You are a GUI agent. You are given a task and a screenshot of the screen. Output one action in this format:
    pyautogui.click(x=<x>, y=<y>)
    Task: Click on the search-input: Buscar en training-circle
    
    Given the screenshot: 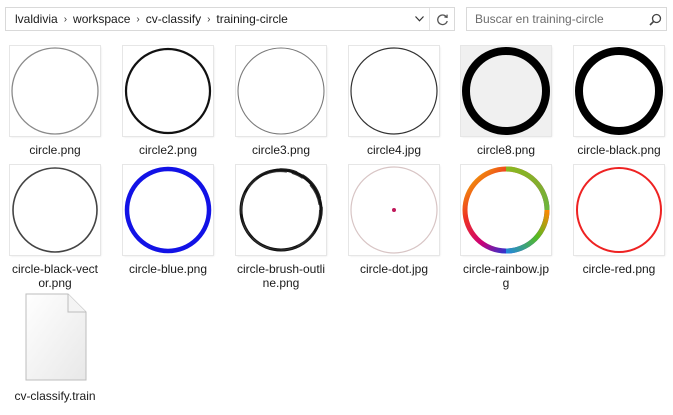 What is the action you would take?
    pyautogui.click(x=555, y=19)
    